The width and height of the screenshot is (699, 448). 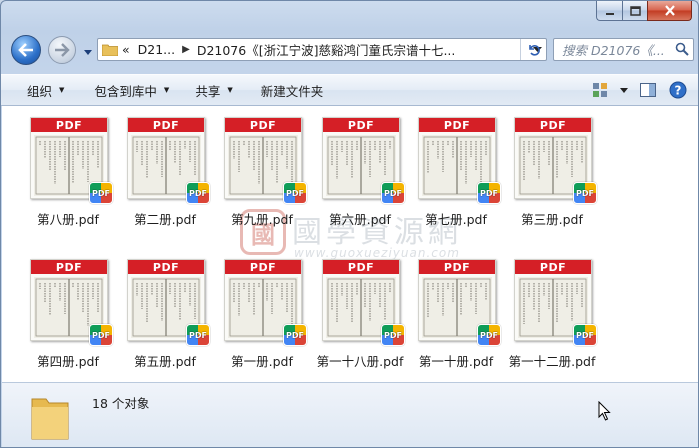 What do you see at coordinates (262, 321) in the screenshot?
I see `file-item: PDF PDF 第一册.pdf` at bounding box center [262, 321].